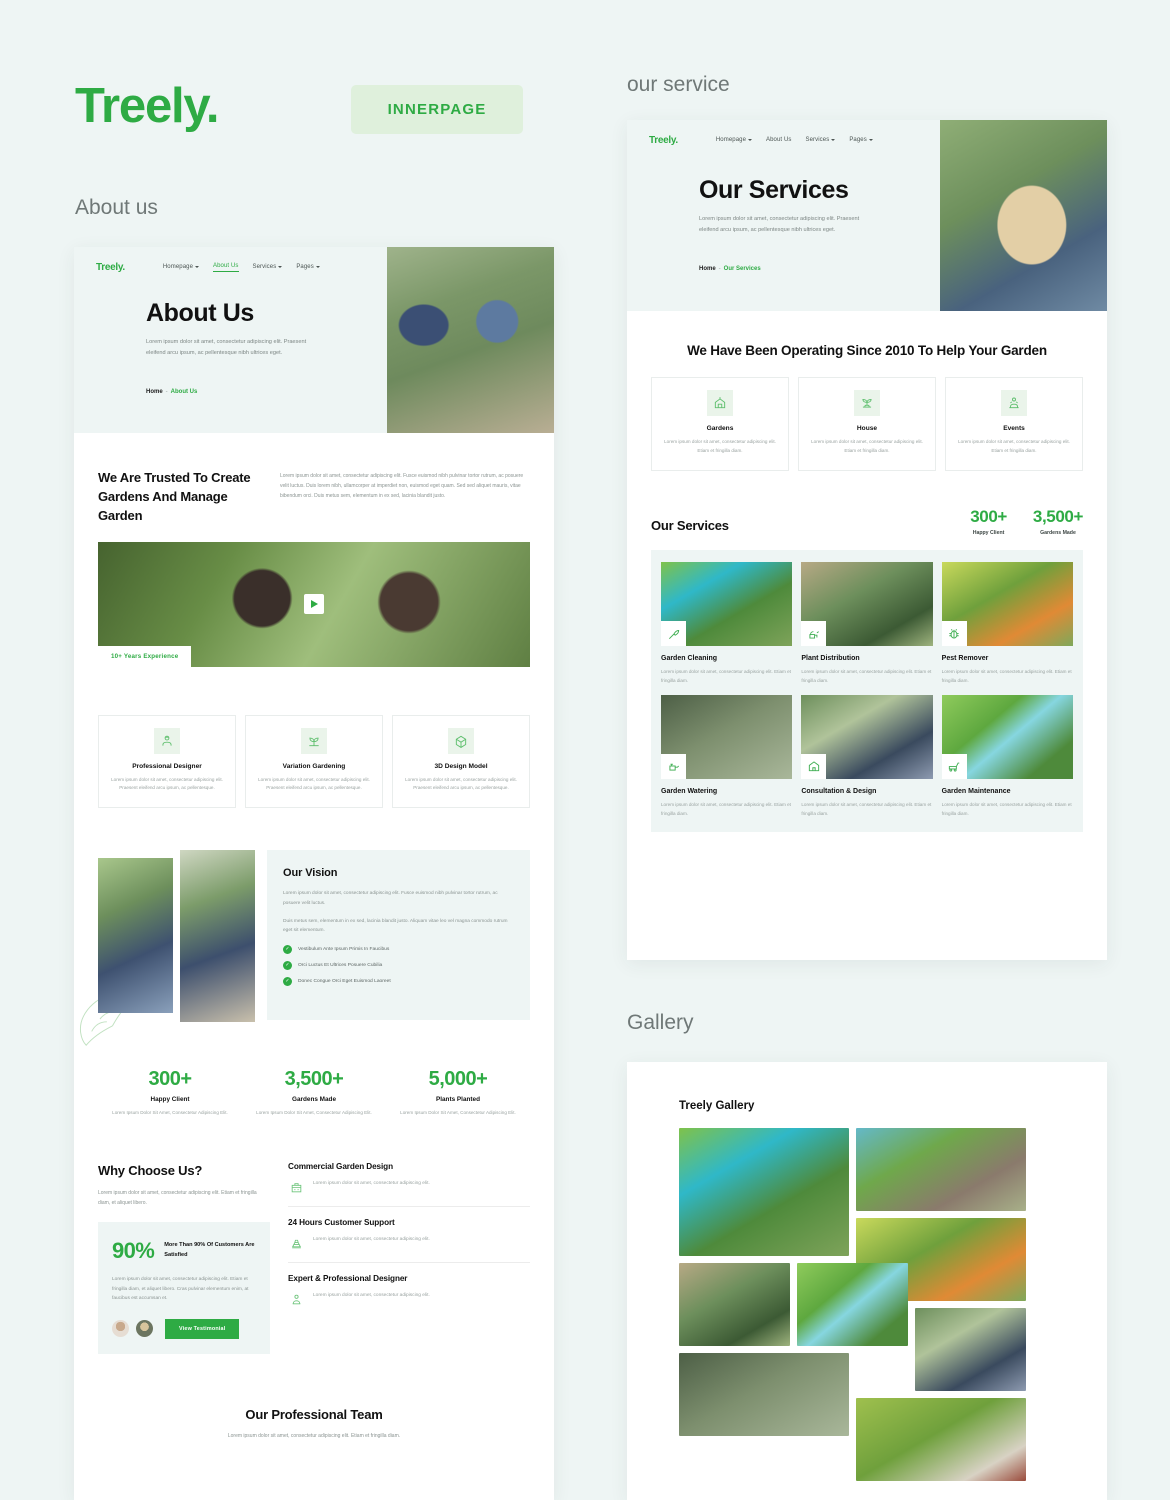 The width and height of the screenshot is (1170, 1500). Describe the element at coordinates (794, 140) in the screenshot. I see `navbar-menu: Homepage About Us Services Pages` at that location.